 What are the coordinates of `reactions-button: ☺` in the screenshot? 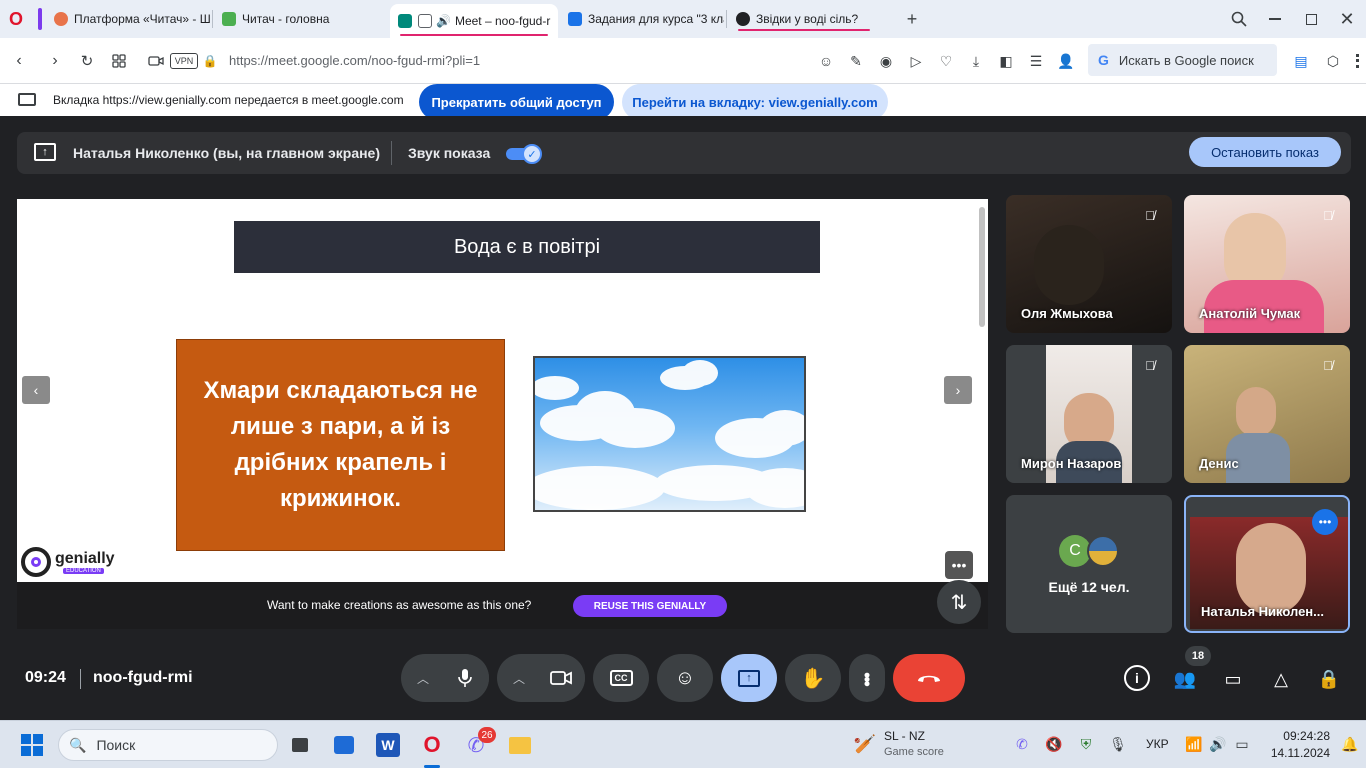 It's located at (685, 678).